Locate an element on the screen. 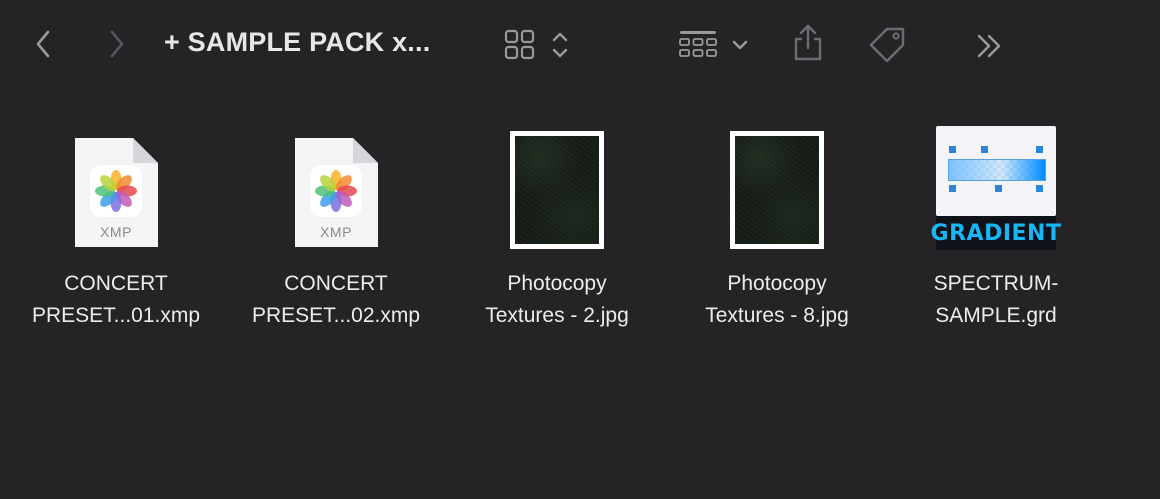 The width and height of the screenshot is (1160, 499). file-thumbnail: GRADIENT is located at coordinates (996, 185).